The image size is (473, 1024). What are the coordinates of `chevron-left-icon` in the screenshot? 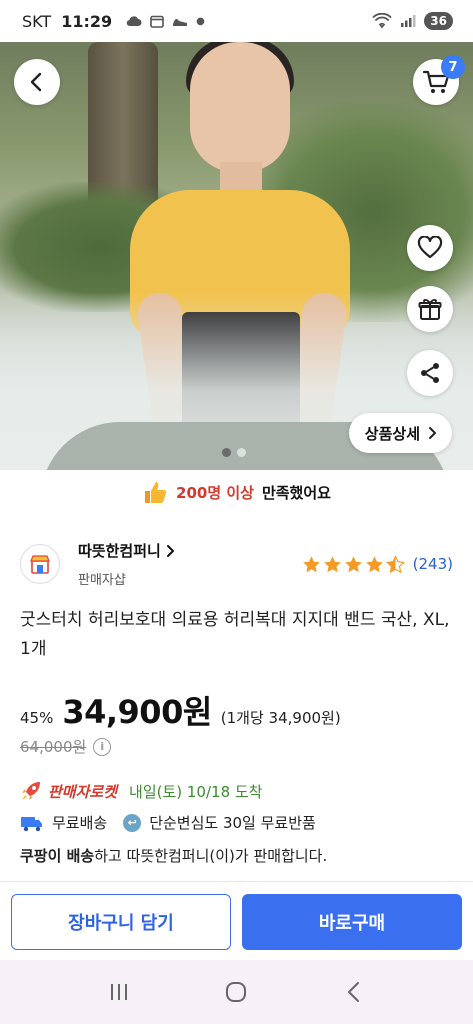 It's located at (36, 82).